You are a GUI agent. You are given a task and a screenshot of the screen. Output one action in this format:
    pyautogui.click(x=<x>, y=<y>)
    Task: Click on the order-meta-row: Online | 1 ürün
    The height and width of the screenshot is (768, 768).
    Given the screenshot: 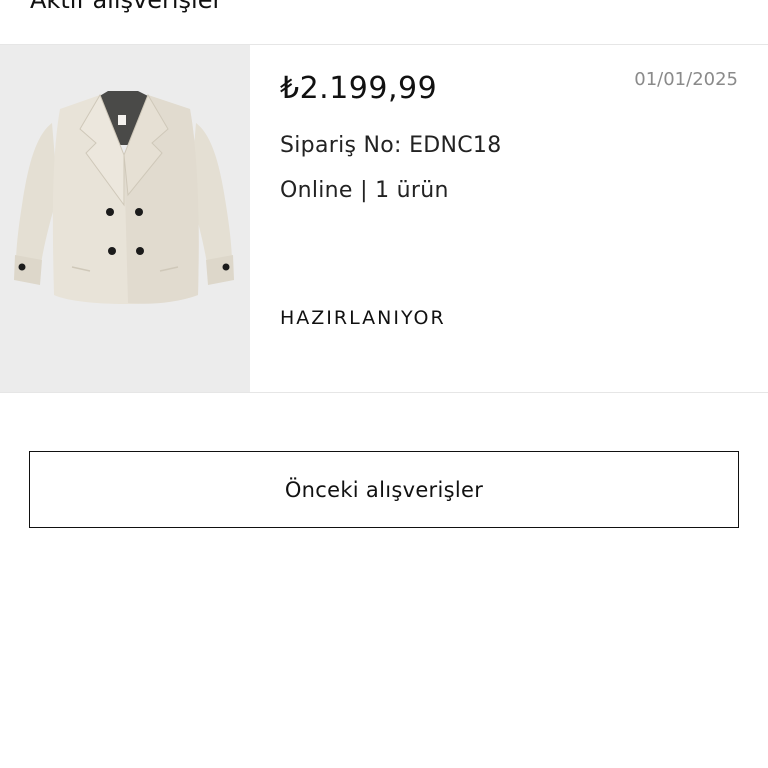 What is the action you would take?
    pyautogui.click(x=364, y=190)
    